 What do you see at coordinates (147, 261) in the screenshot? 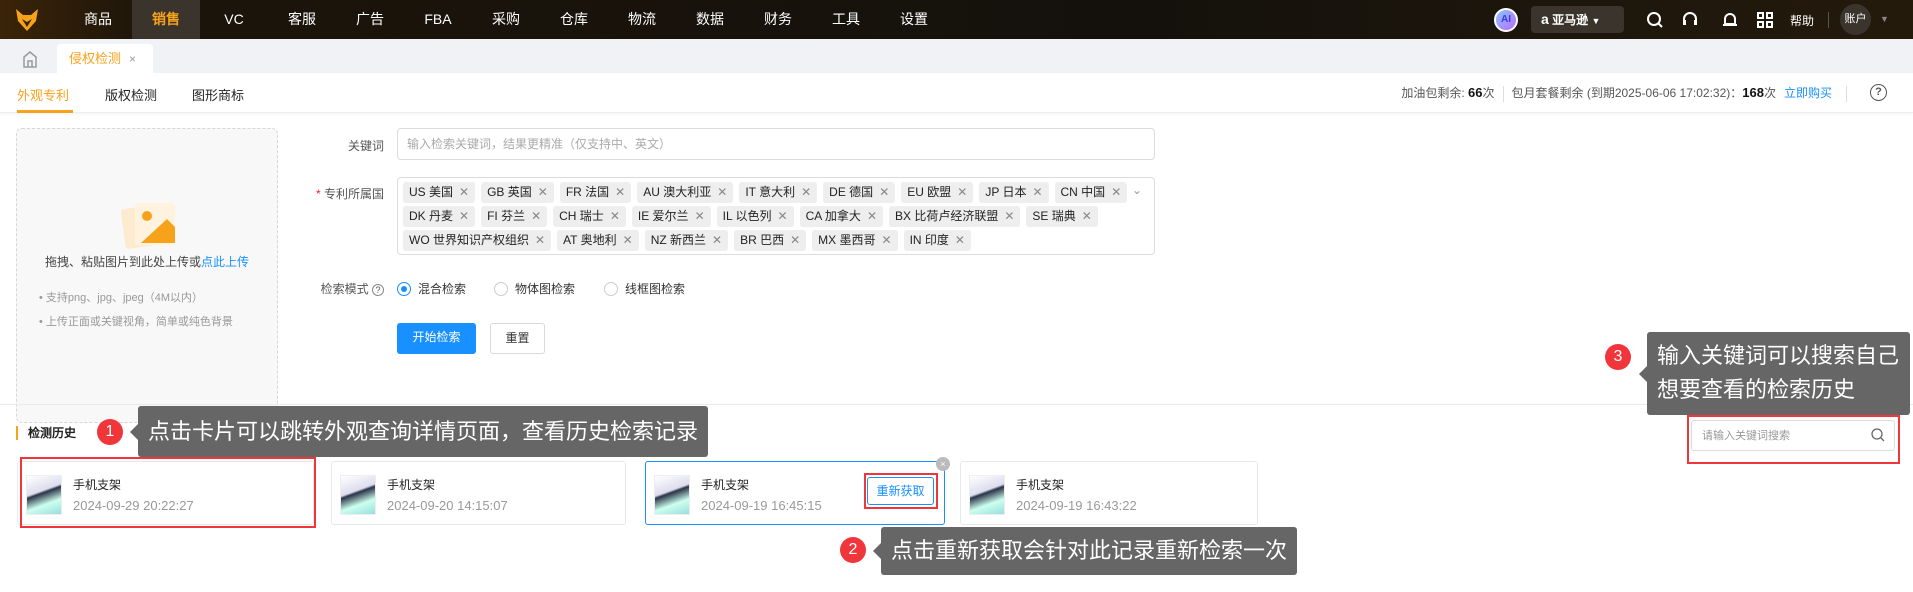
I see `upload-text: 拖拽、粘贴图片到此处上传或点此上传` at bounding box center [147, 261].